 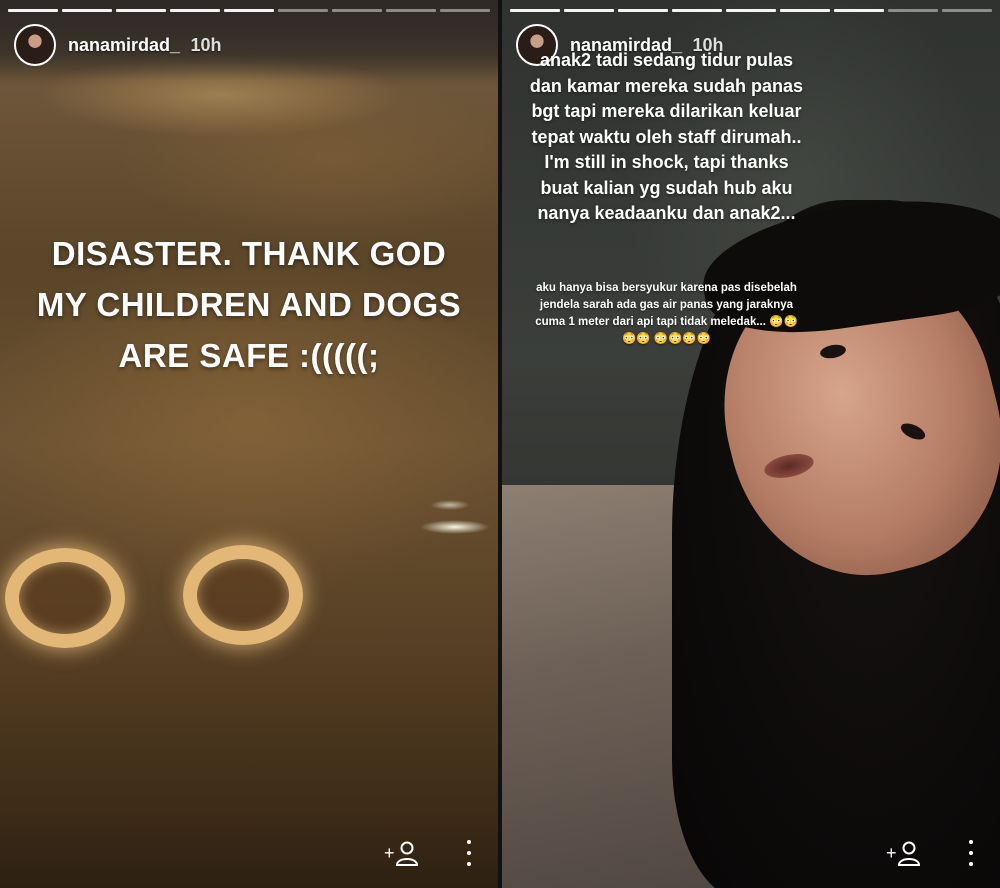 I want to click on caption-line: MY CHILDREN AND DOGS, so click(x=249, y=304).